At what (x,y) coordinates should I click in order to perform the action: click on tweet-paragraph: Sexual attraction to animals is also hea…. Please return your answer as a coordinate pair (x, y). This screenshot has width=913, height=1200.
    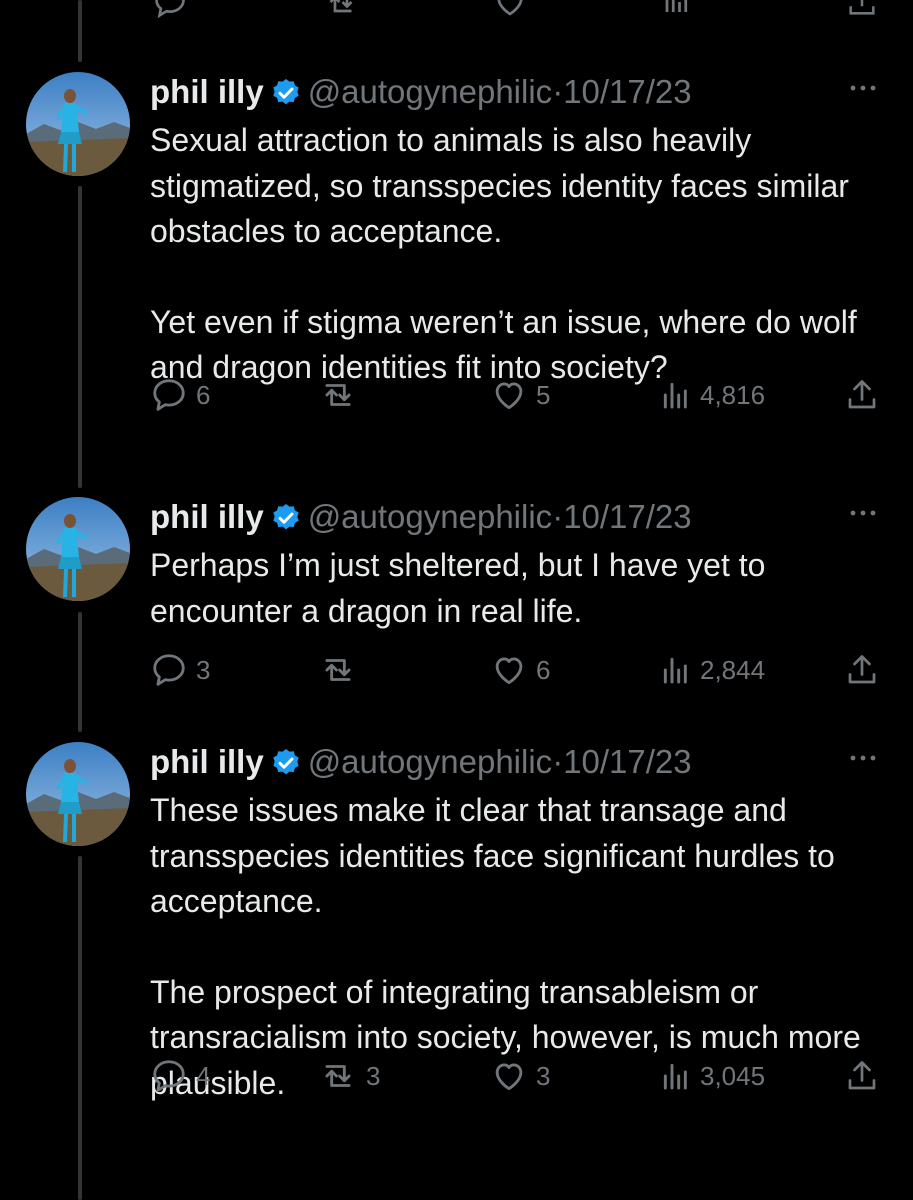
    Looking at the image, I should click on (499, 185).